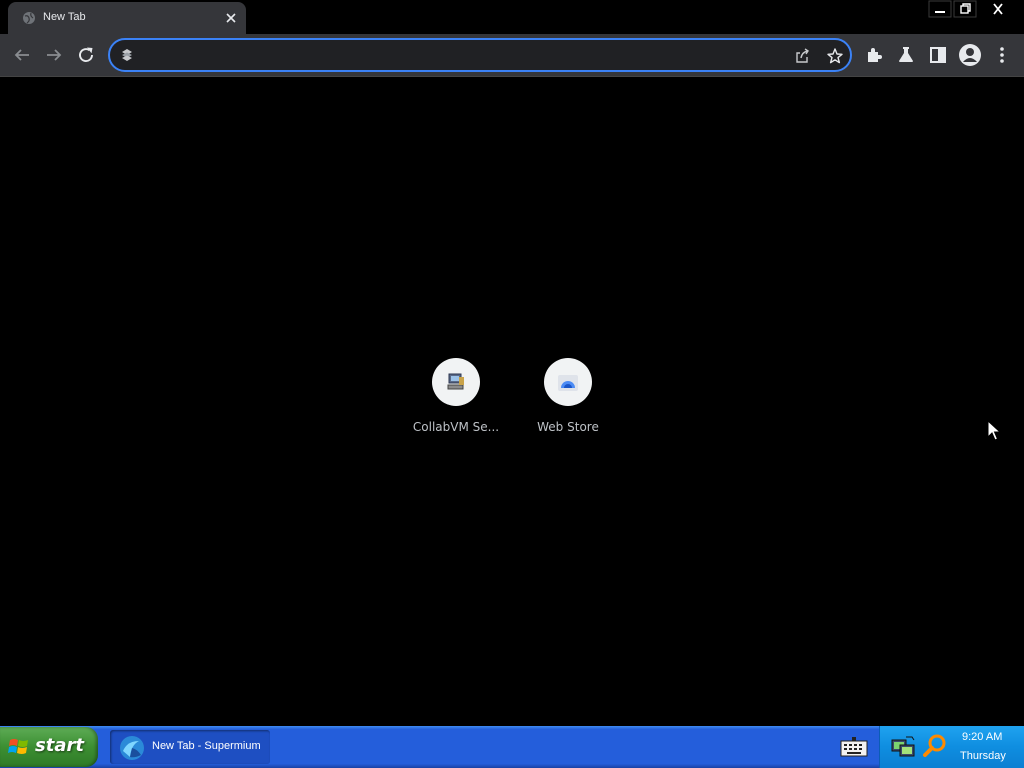 The image size is (1024, 768). I want to click on address-bar, so click(480, 55).